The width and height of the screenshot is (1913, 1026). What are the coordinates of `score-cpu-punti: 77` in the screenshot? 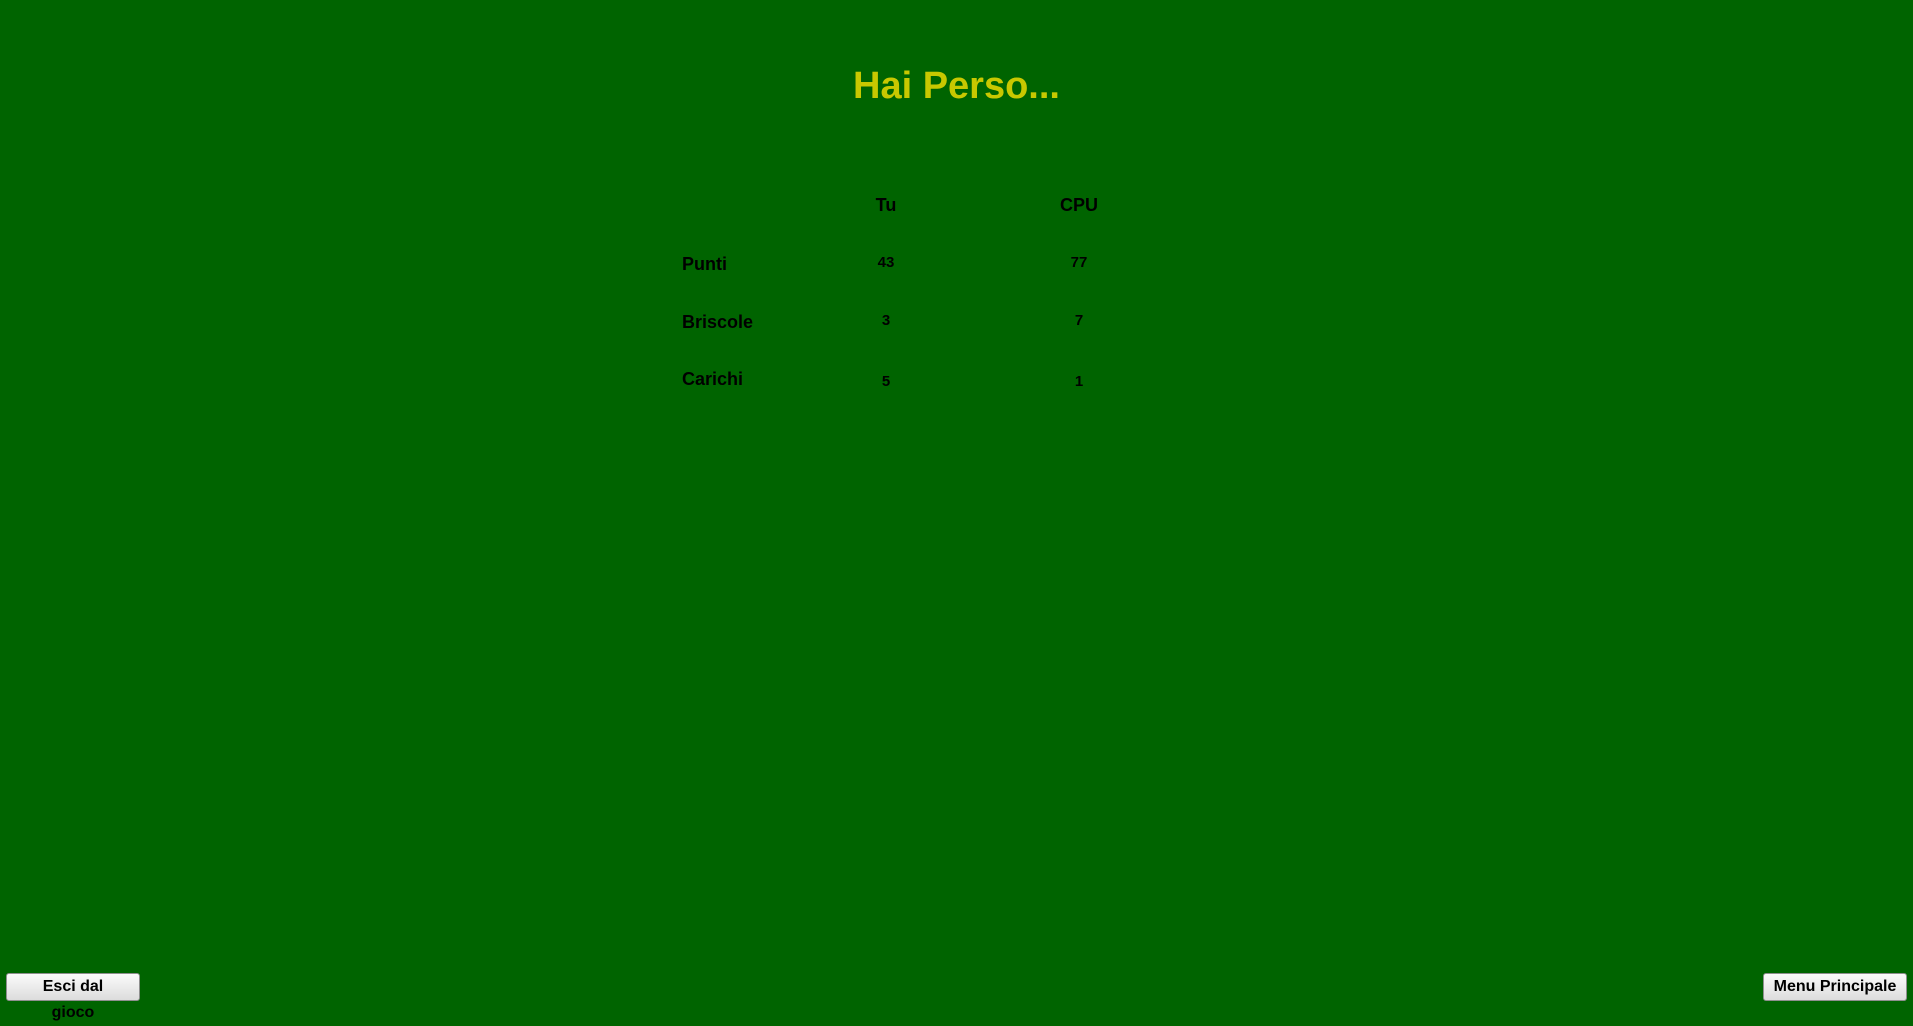 It's located at (1079, 262).